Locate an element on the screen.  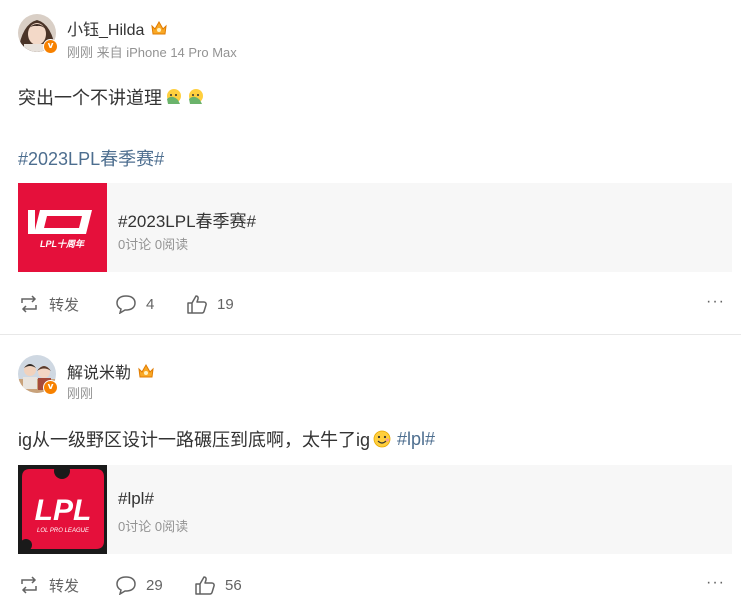
logo-label: LPL is located at coordinates (63, 510).